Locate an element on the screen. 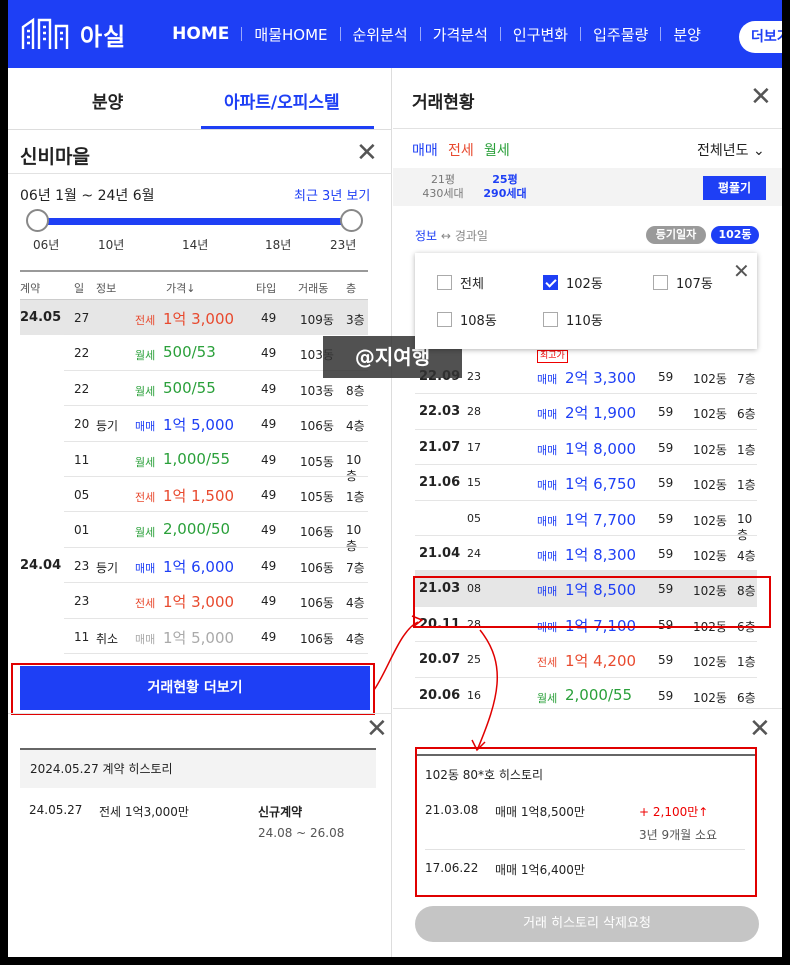 Image resolution: width=790 pixels, height=965 pixels. contract-day: 15 is located at coordinates (474, 483).